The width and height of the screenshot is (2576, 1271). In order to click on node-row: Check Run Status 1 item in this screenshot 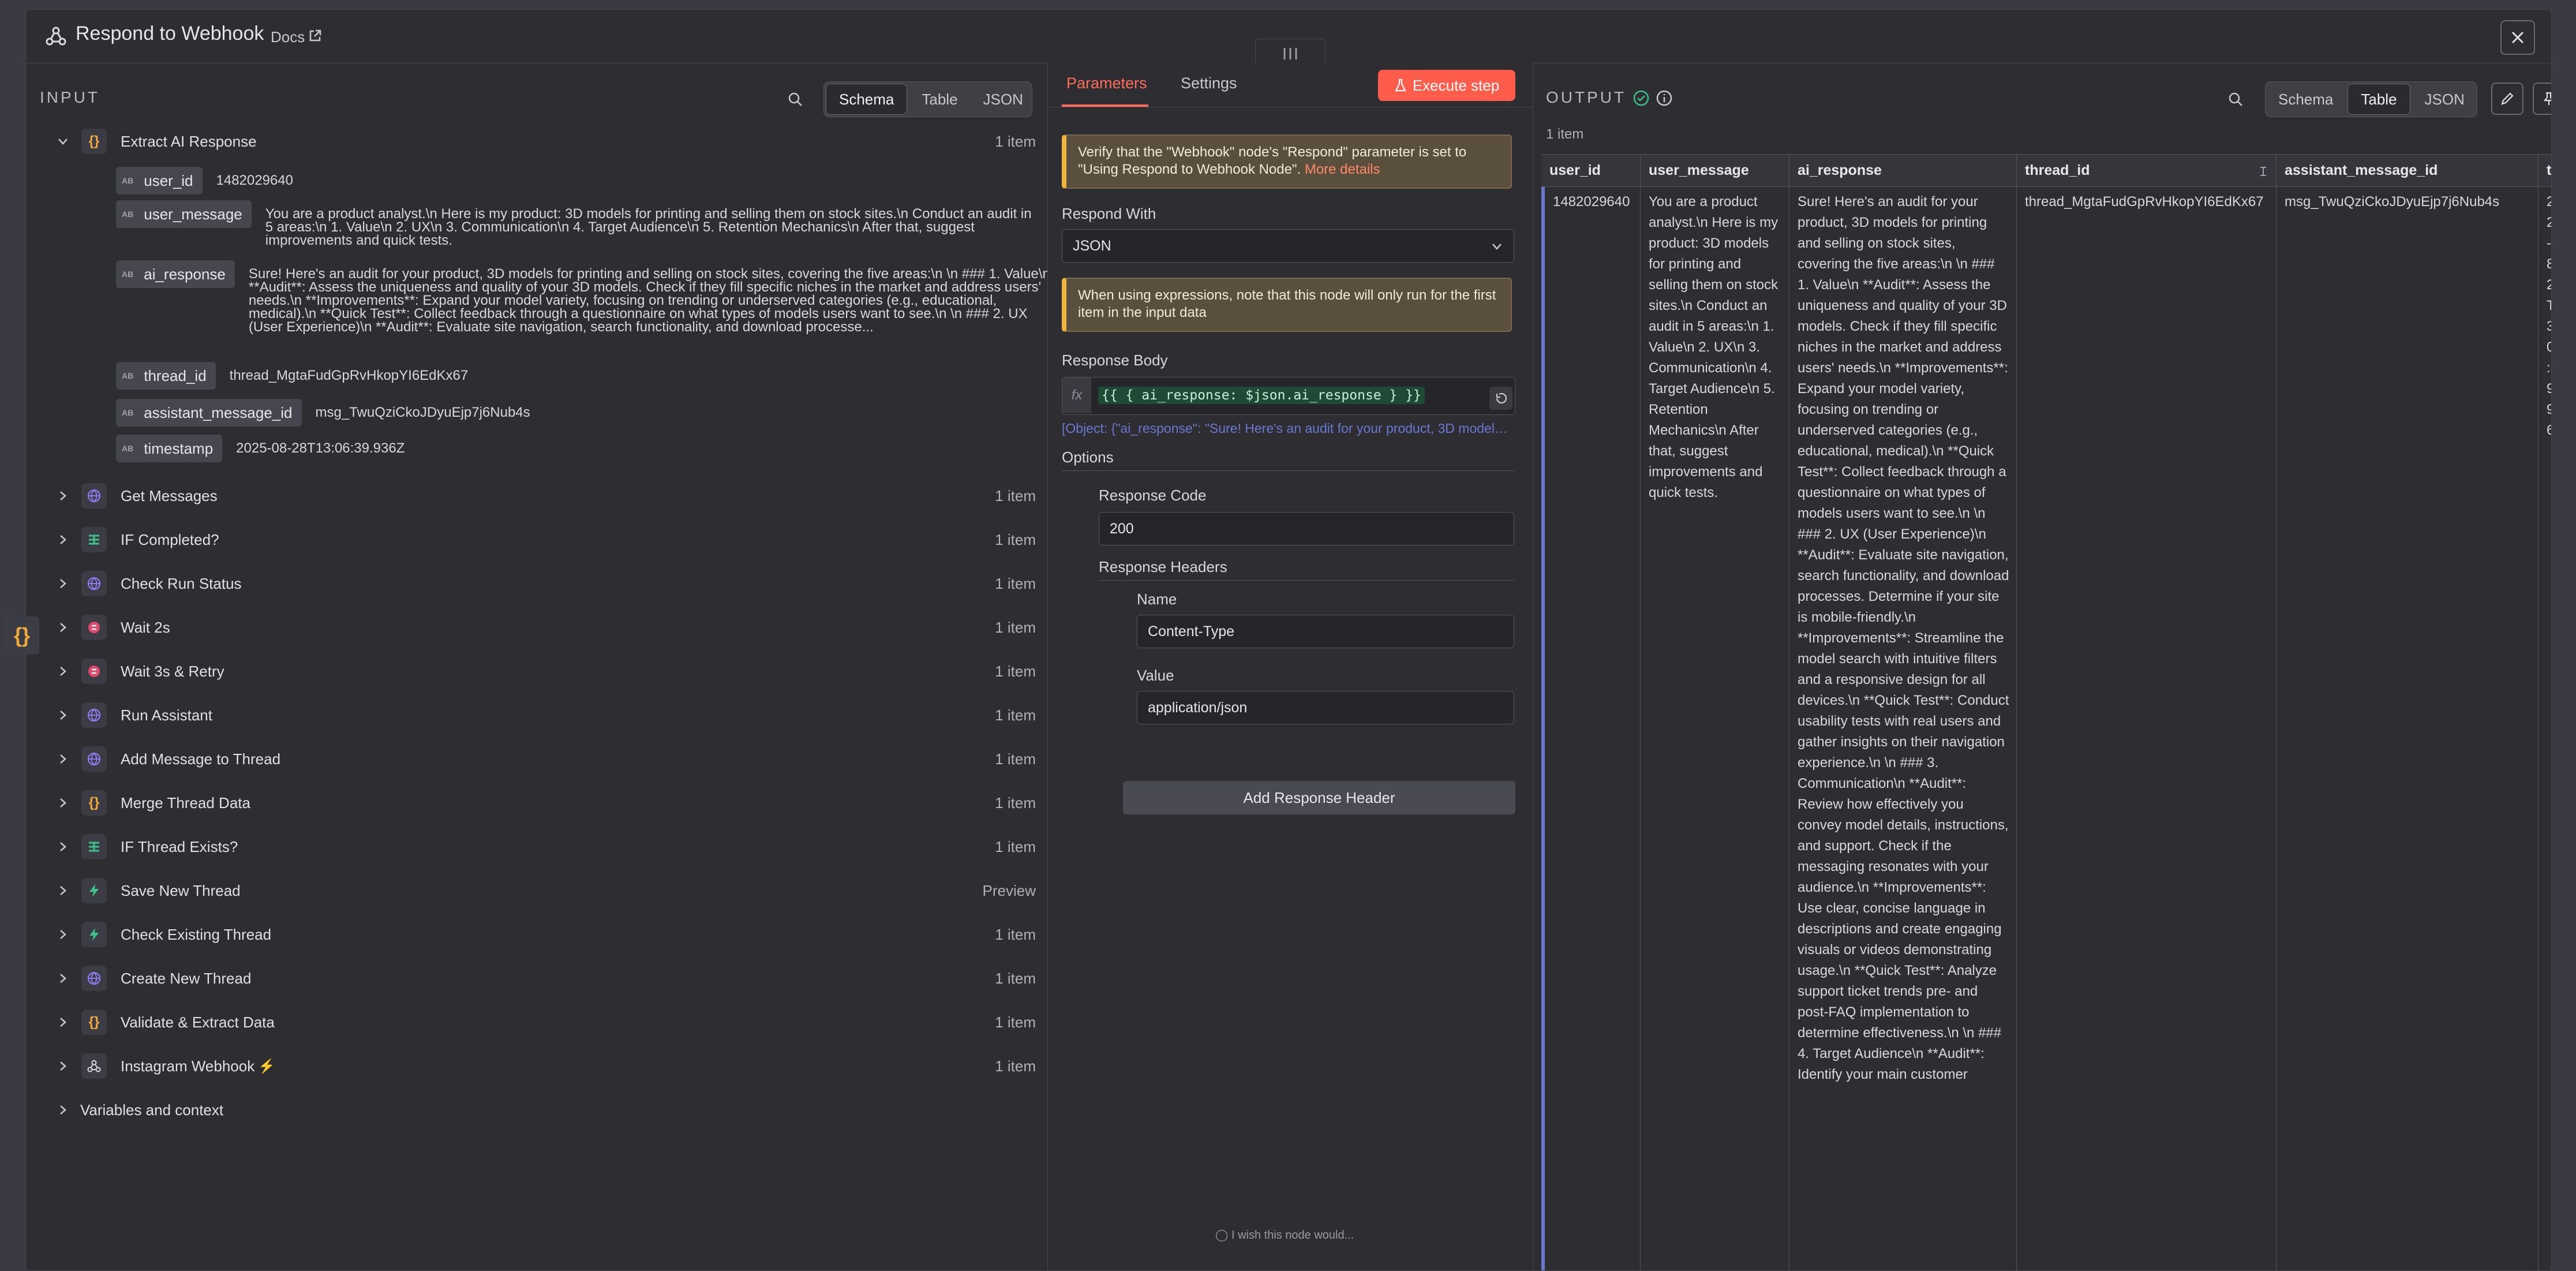, I will do `click(549, 583)`.